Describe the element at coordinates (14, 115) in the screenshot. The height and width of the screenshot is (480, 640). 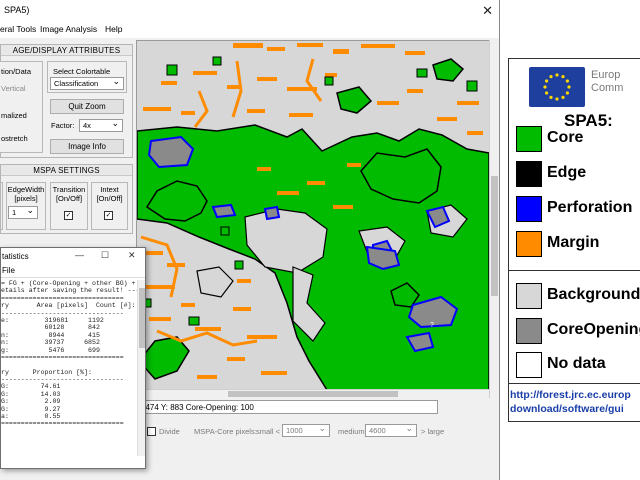
I see `label-normalized: malized` at that location.